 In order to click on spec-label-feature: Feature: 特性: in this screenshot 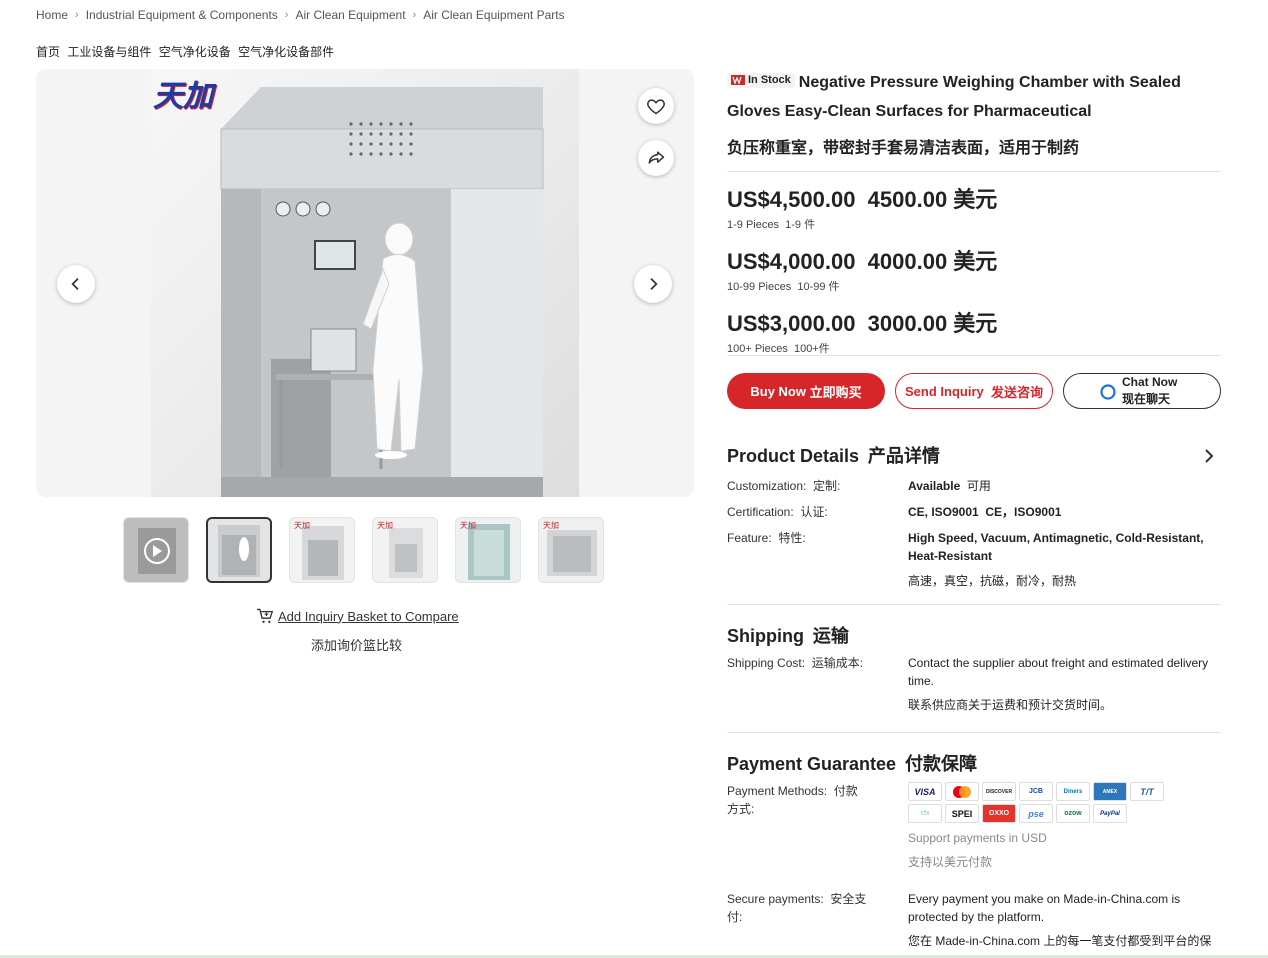, I will do `click(766, 538)`.